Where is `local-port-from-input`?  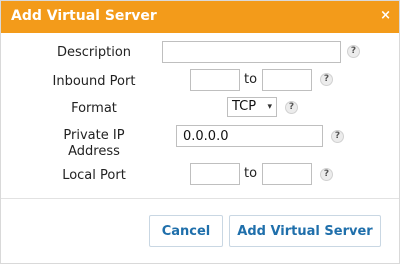
local-port-from-input is located at coordinates (215, 174).